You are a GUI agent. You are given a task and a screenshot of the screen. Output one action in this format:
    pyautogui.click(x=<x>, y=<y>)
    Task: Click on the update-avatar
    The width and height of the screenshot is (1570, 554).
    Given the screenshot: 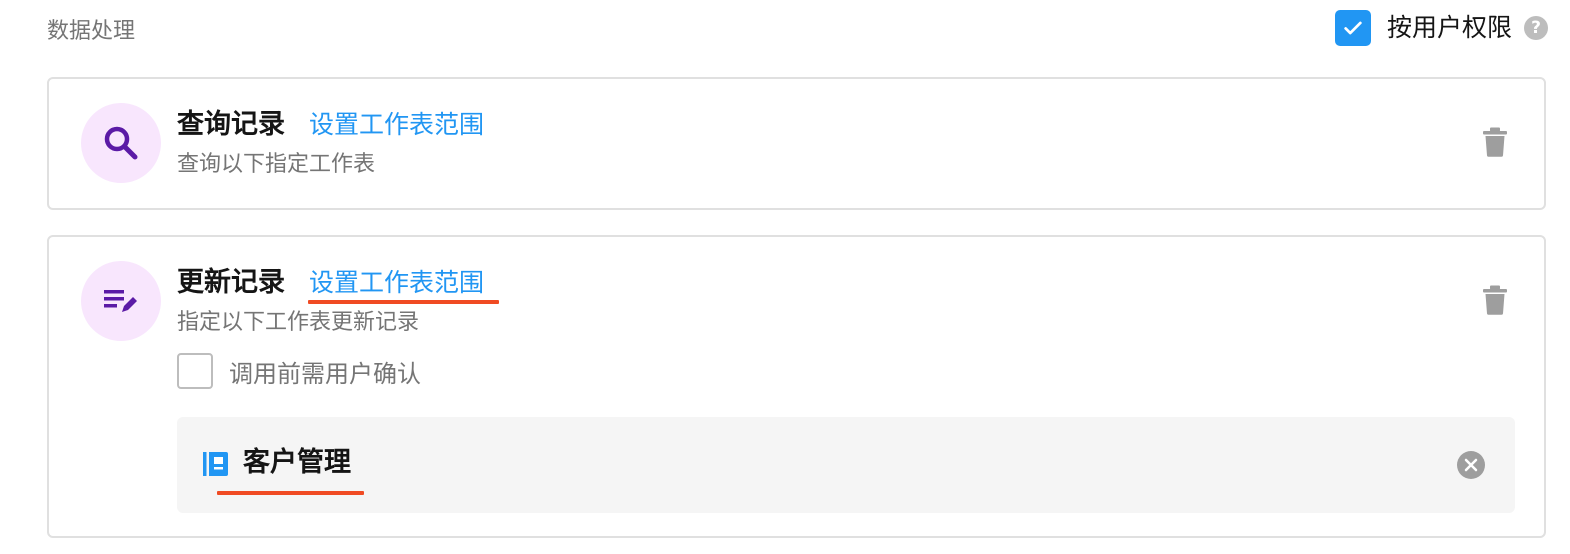 What is the action you would take?
    pyautogui.click(x=121, y=301)
    